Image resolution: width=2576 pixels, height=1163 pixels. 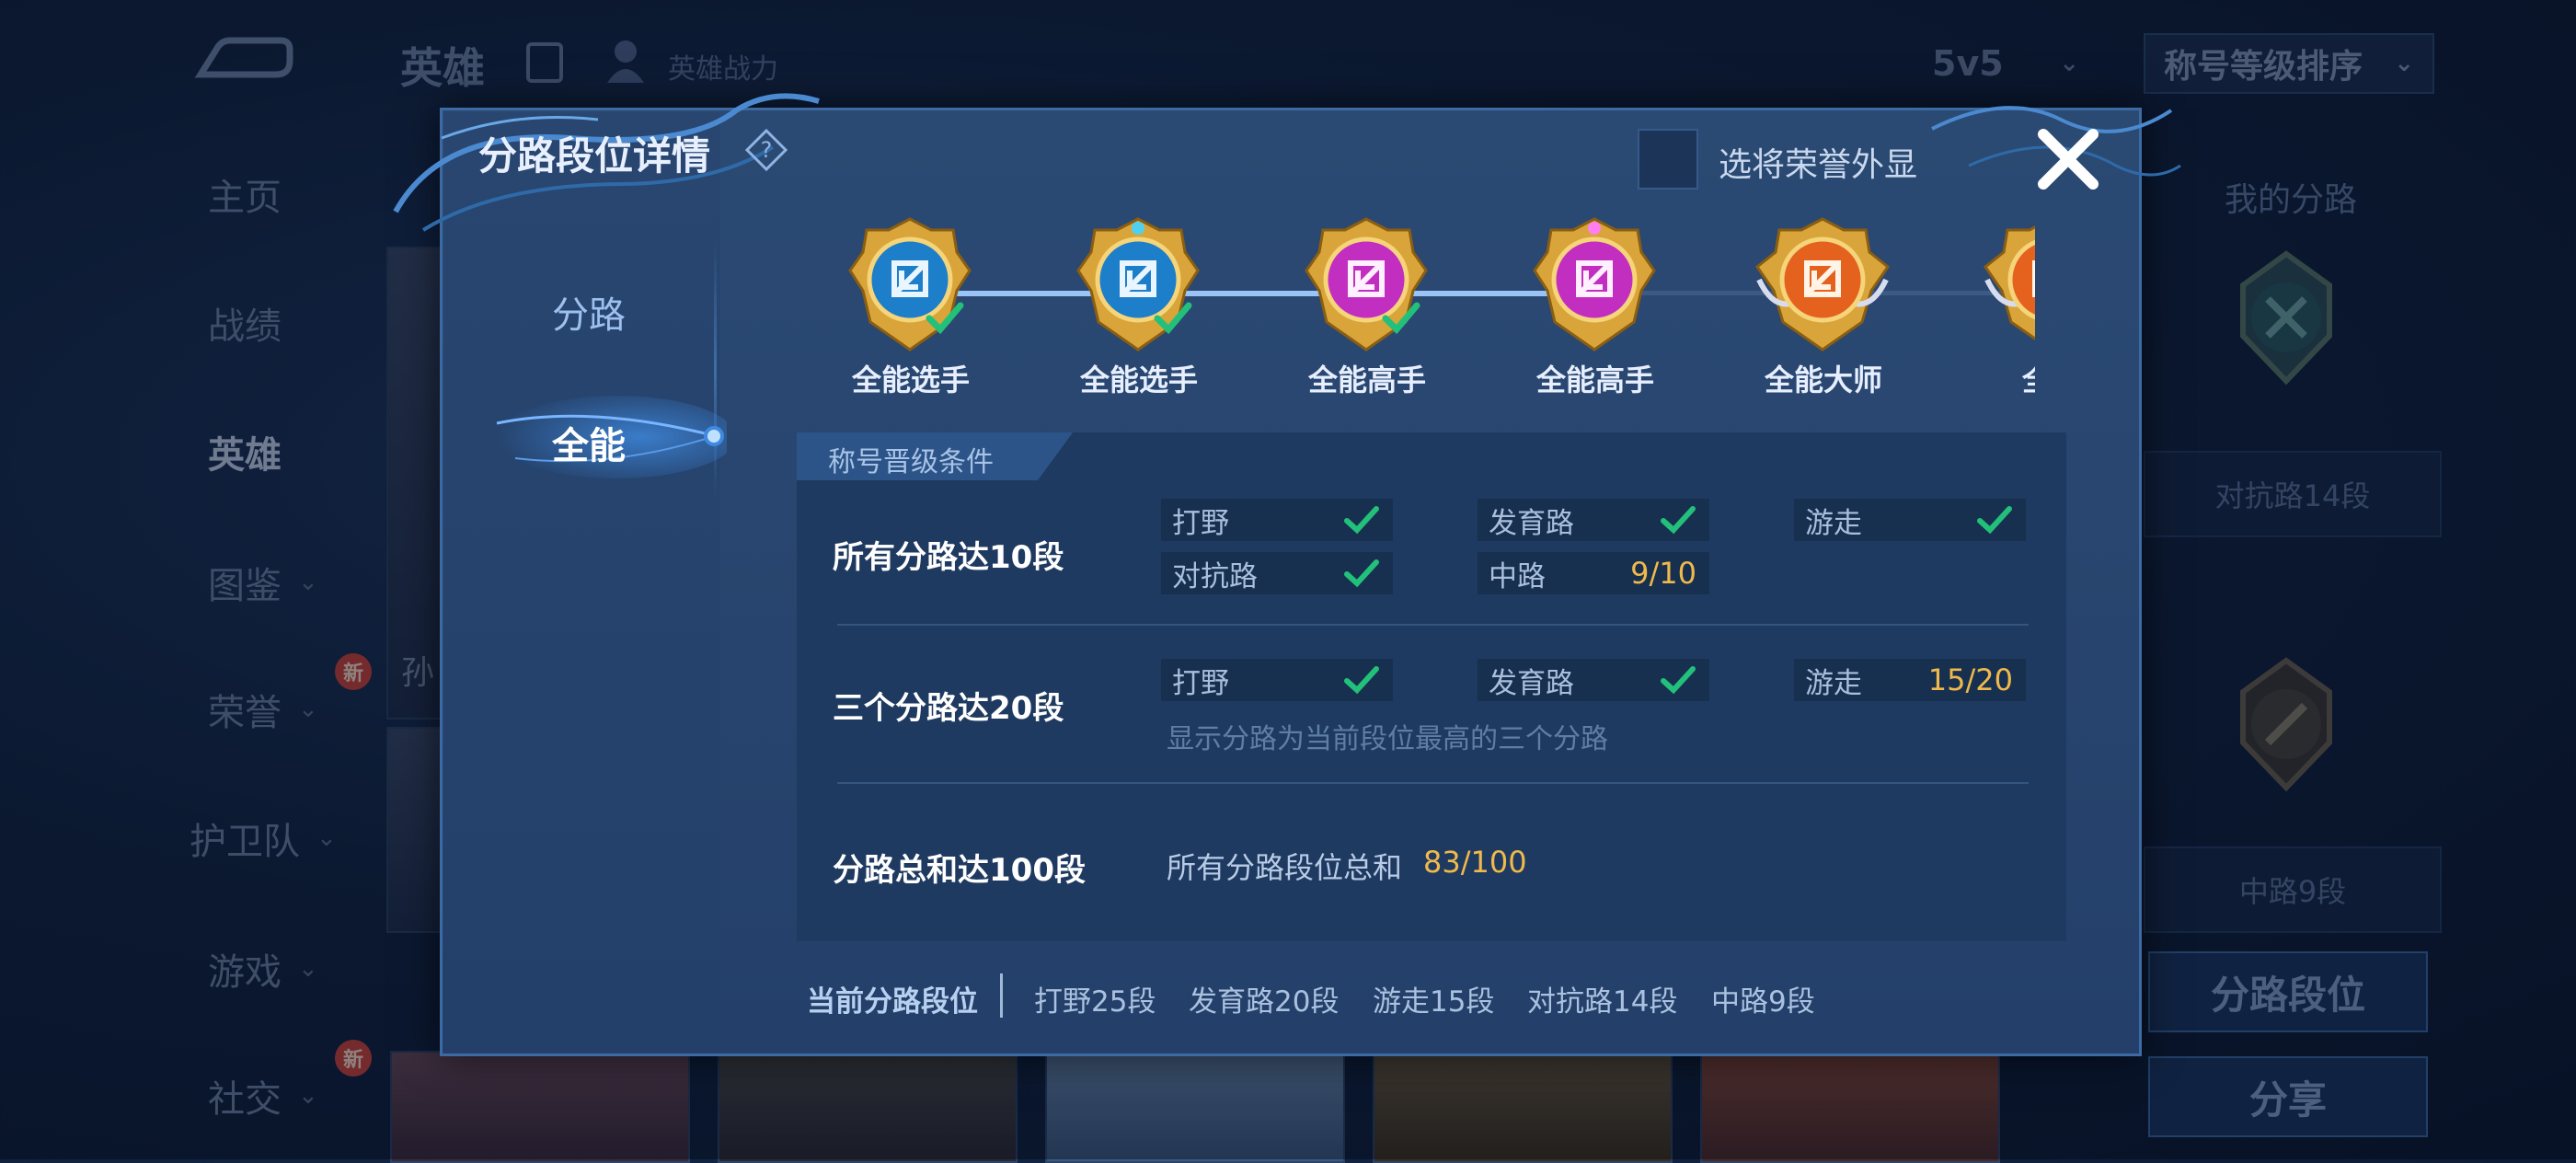 What do you see at coordinates (1763, 1002) in the screenshot?
I see `current-lane-rank: 中路9段` at bounding box center [1763, 1002].